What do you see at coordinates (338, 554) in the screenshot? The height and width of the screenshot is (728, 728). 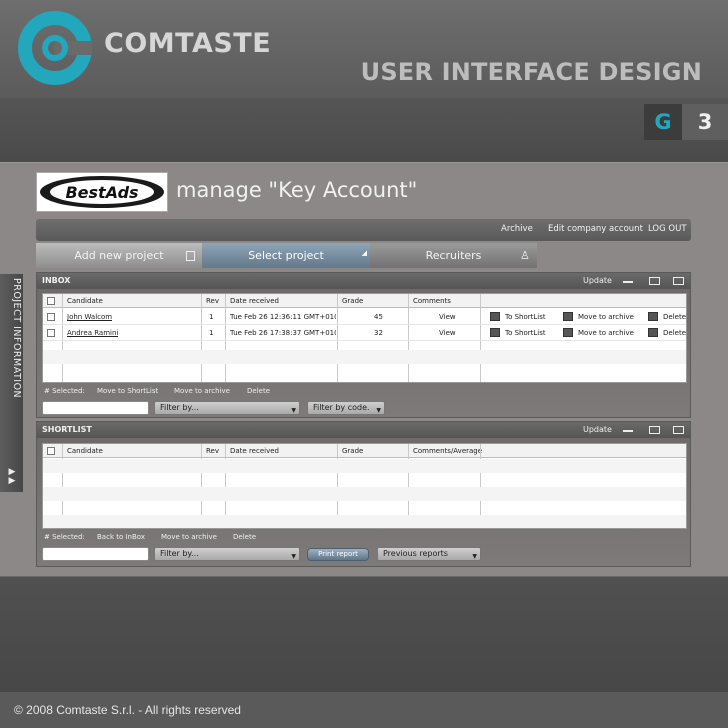 I see `print-report-button: Print report` at bounding box center [338, 554].